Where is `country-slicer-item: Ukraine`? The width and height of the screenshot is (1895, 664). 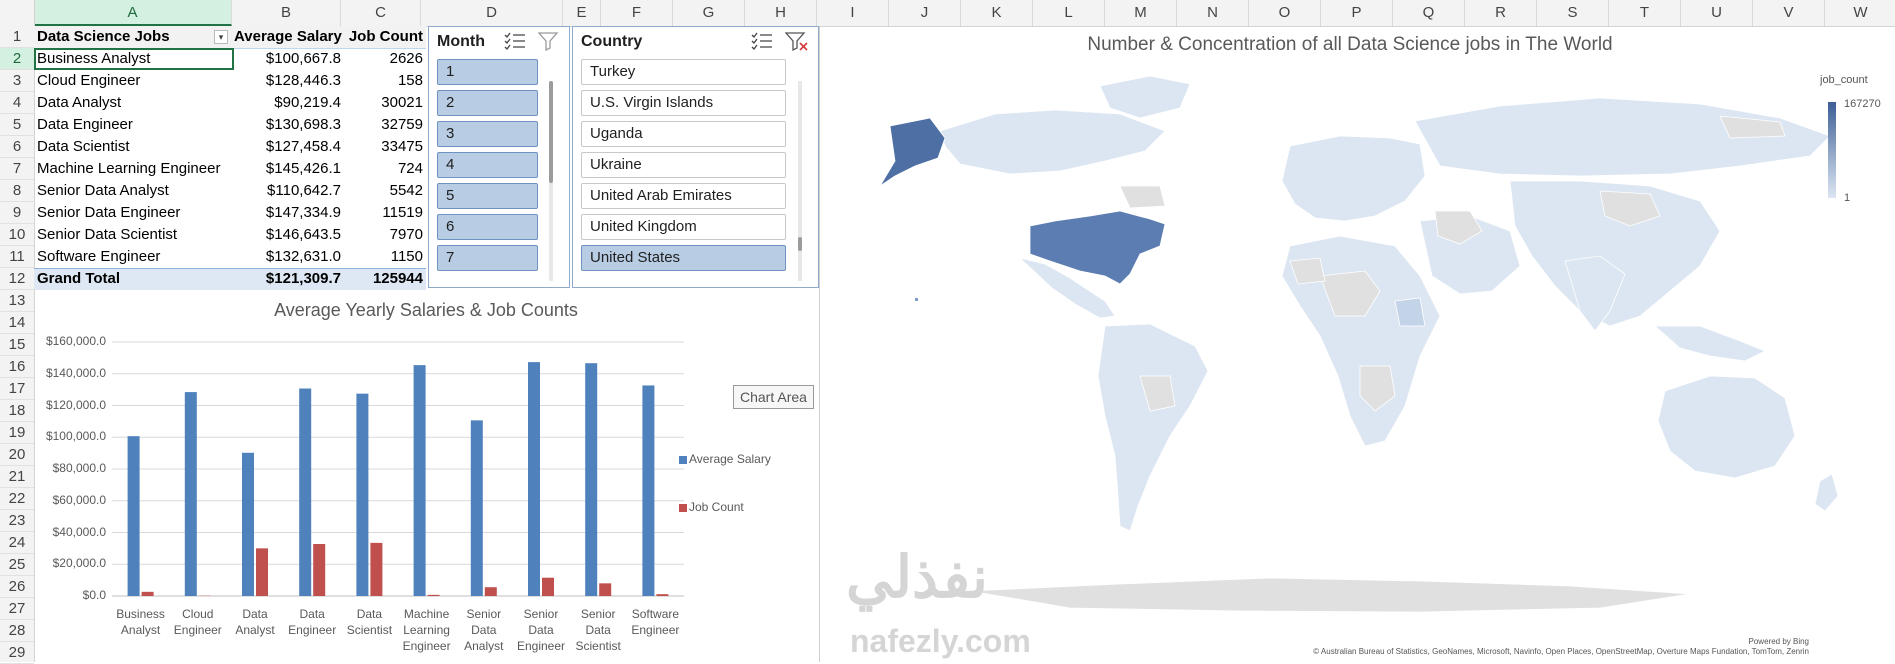
country-slicer-item: Ukraine is located at coordinates (683, 165).